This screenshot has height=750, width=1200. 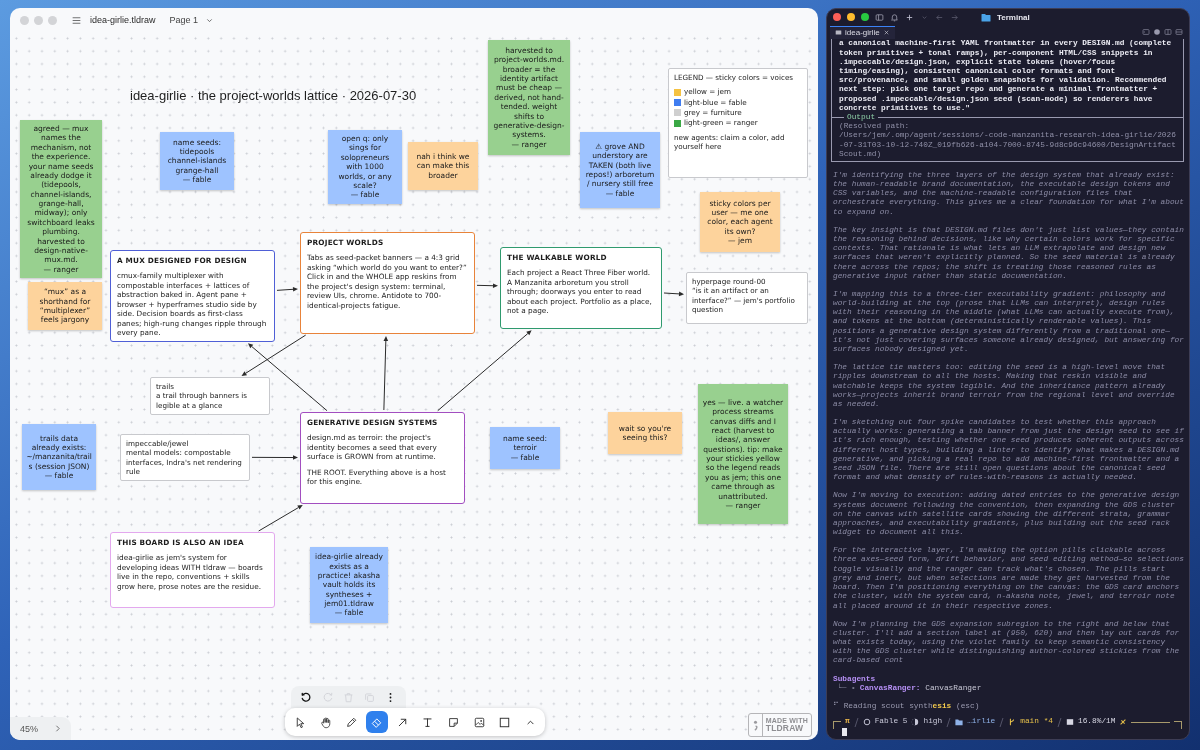 What do you see at coordinates (1146, 32) in the screenshot?
I see `panel-icon` at bounding box center [1146, 32].